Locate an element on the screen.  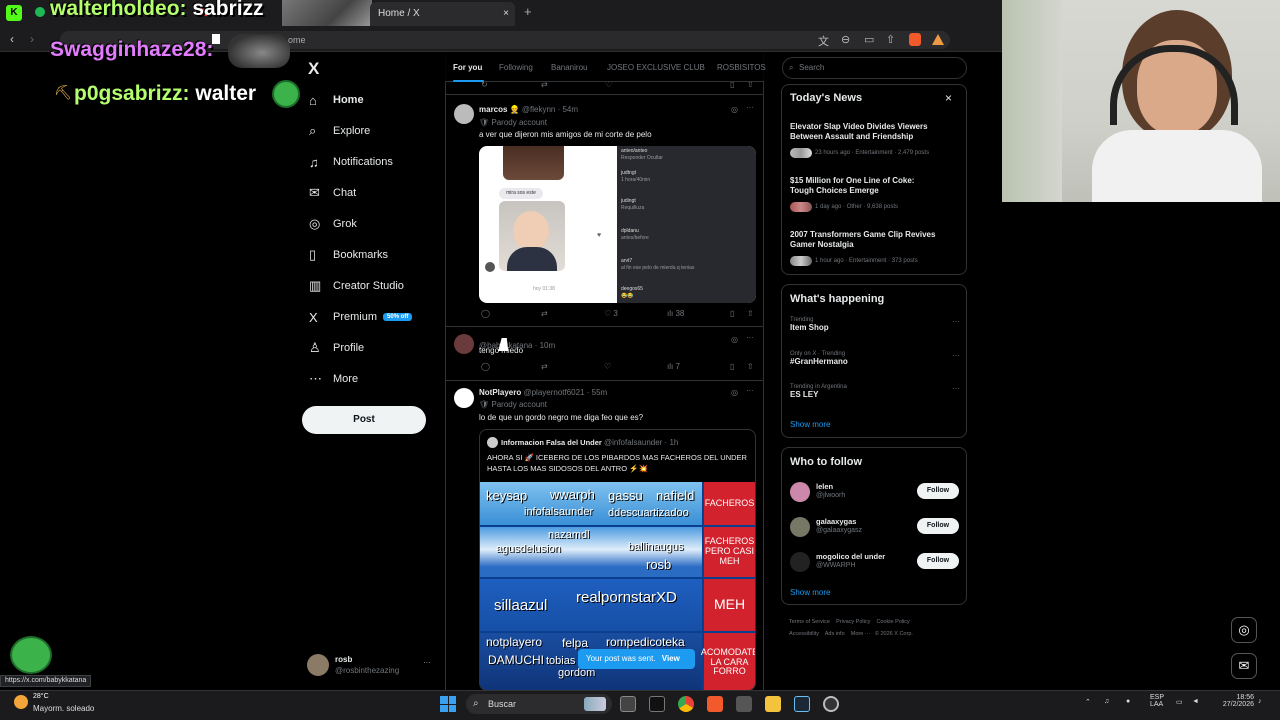
views-button: ılı 7 is located at coordinates (673, 366).